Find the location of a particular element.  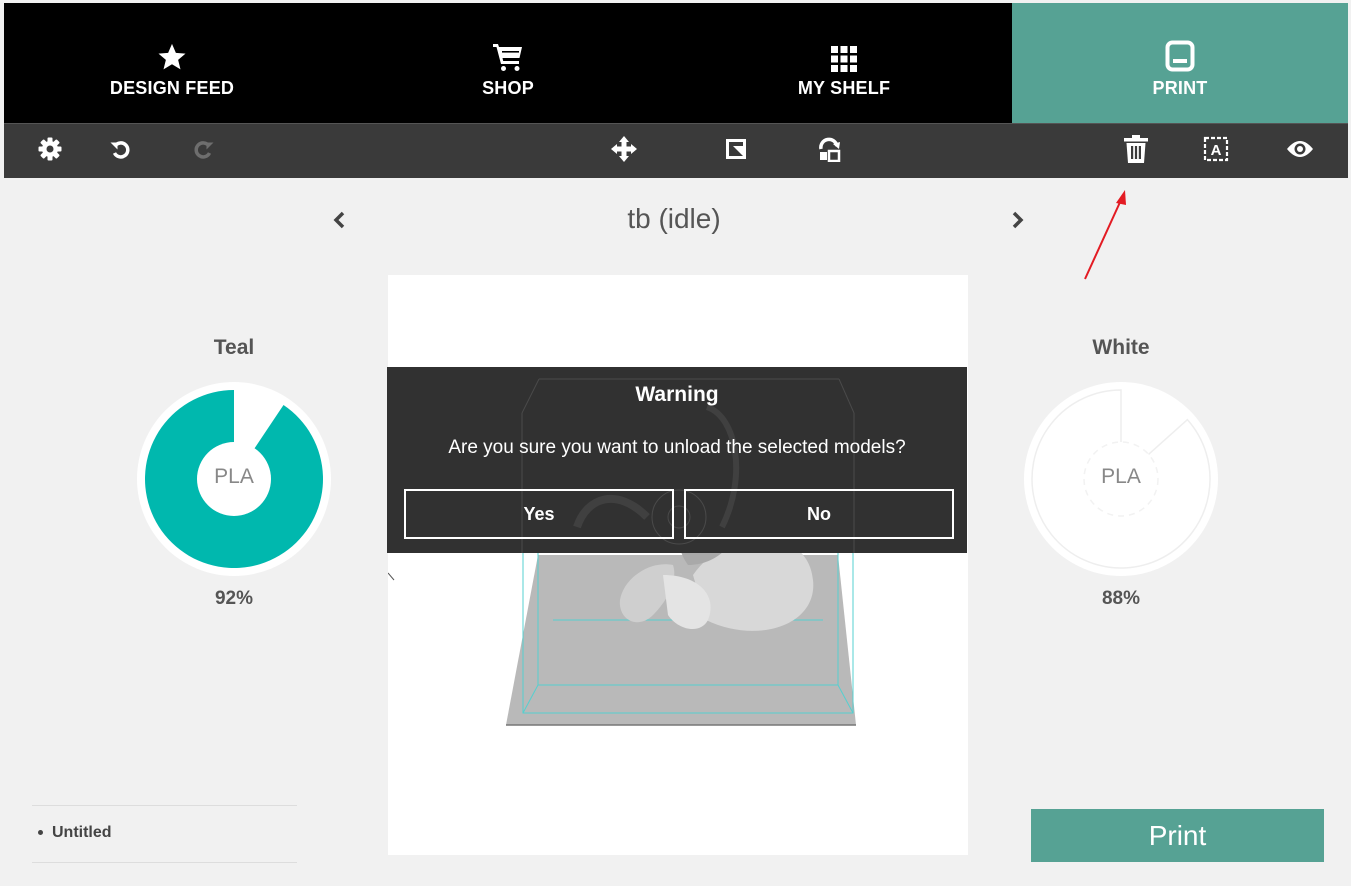

yes-button: Yes is located at coordinates (539, 514).